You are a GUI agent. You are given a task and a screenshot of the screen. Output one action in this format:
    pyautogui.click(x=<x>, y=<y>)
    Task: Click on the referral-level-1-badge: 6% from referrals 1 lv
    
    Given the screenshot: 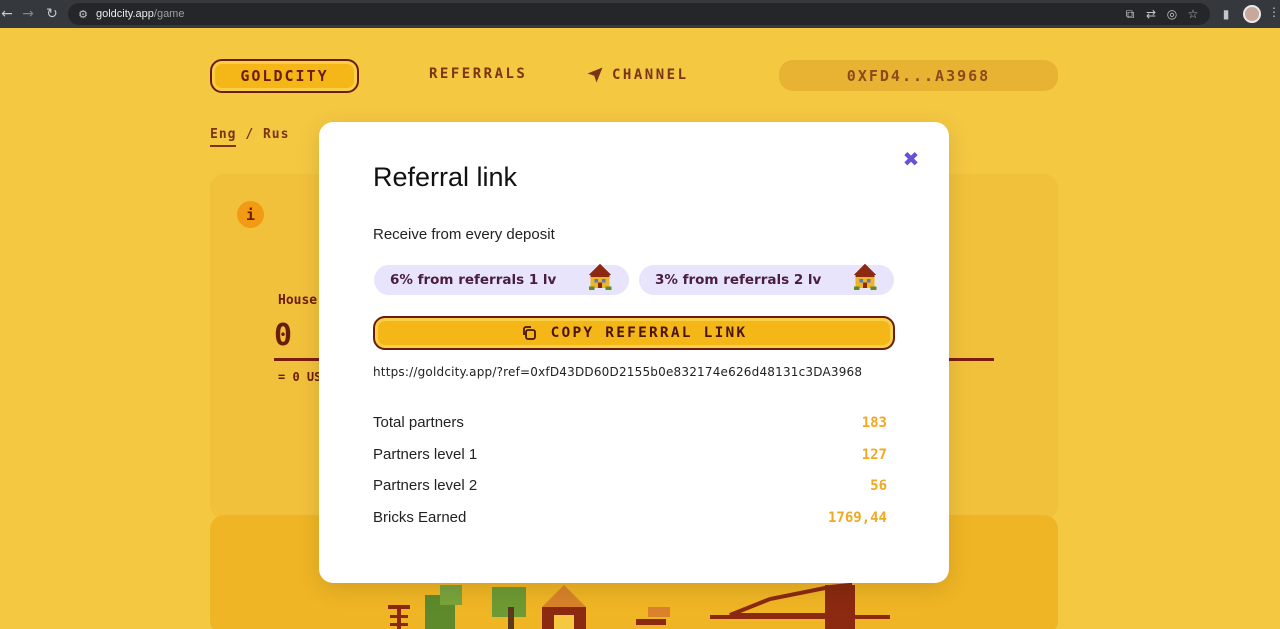 What is the action you would take?
    pyautogui.click(x=501, y=279)
    